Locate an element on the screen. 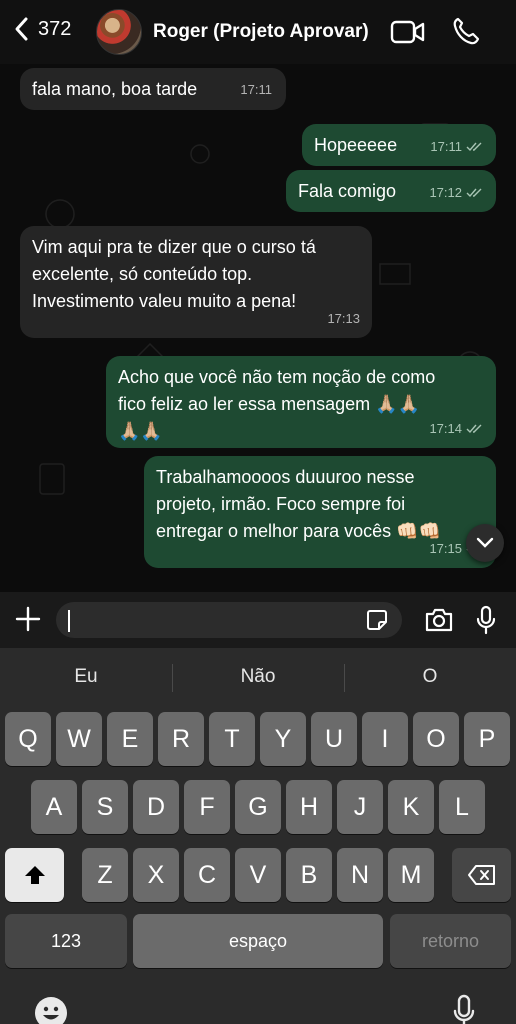 This screenshot has width=516, height=1024. suggestion-item: Não is located at coordinates (258, 677).